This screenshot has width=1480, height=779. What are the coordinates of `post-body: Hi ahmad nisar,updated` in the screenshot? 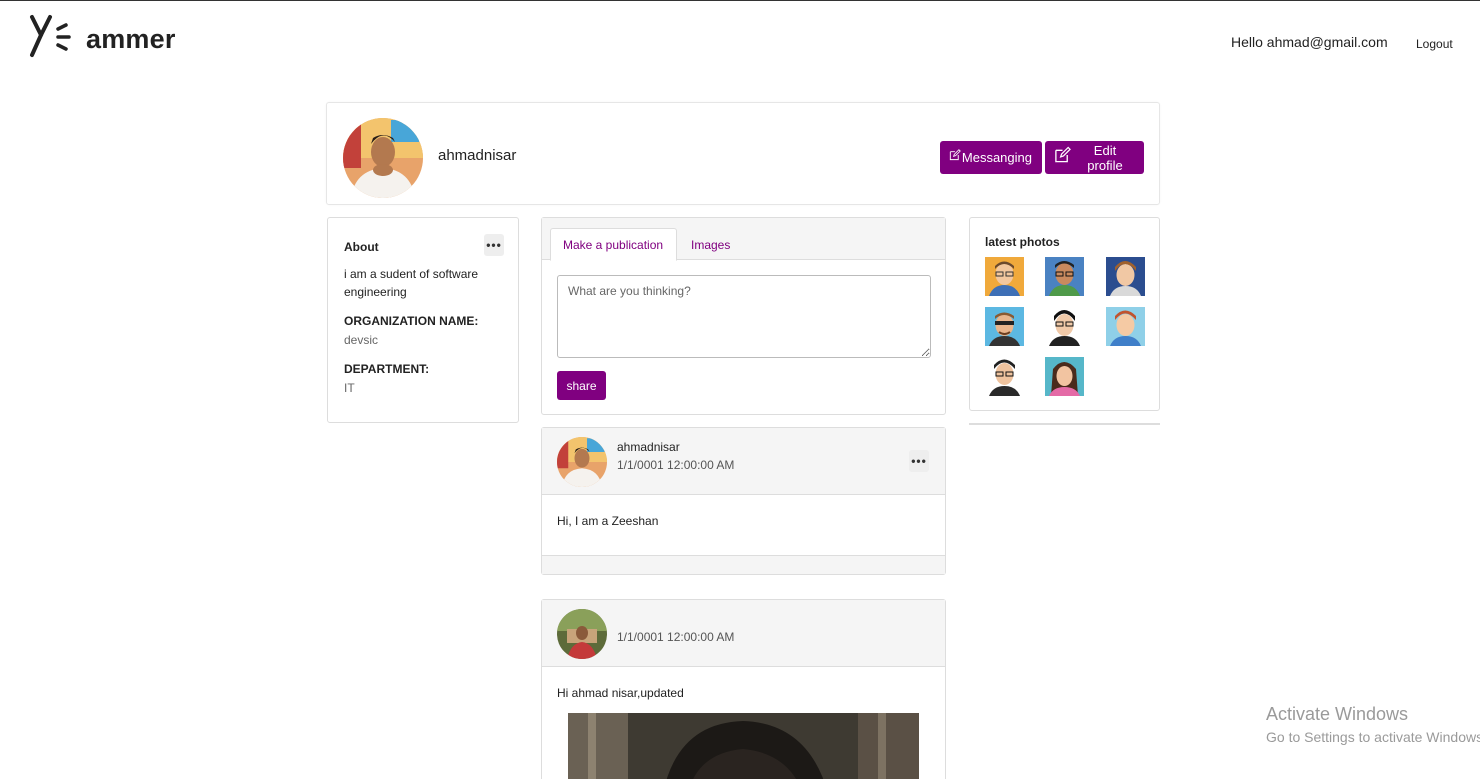 It's located at (620, 693).